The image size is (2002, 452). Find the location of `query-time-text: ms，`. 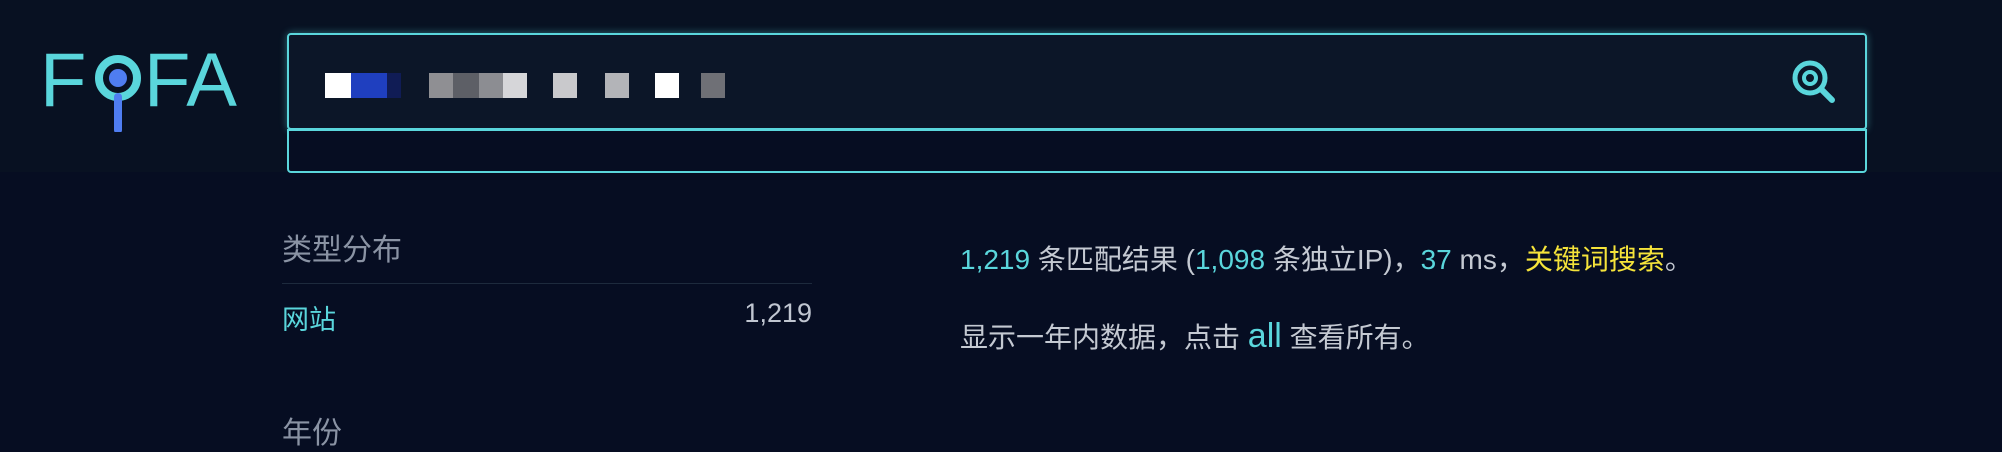

query-time-text: ms， is located at coordinates (1488, 259).